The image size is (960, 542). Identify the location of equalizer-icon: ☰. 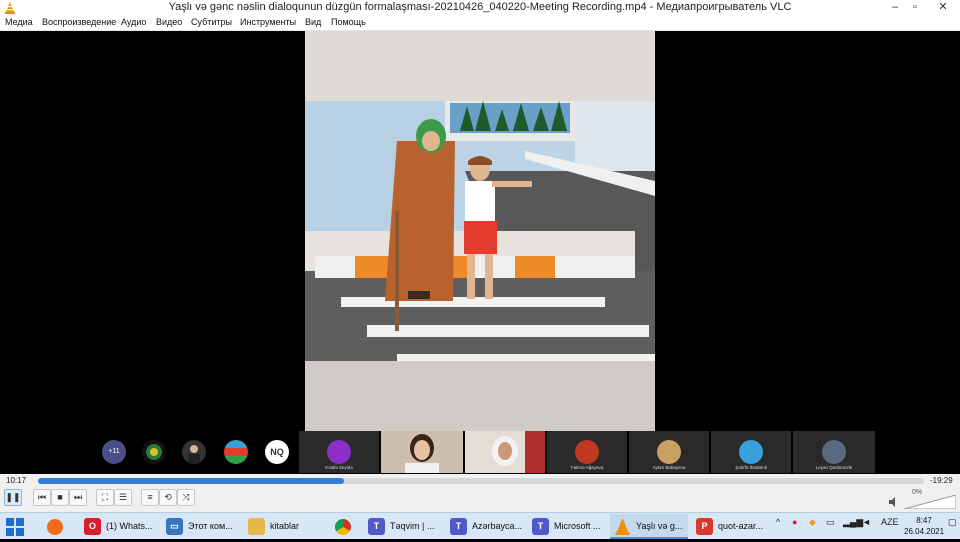
(123, 497).